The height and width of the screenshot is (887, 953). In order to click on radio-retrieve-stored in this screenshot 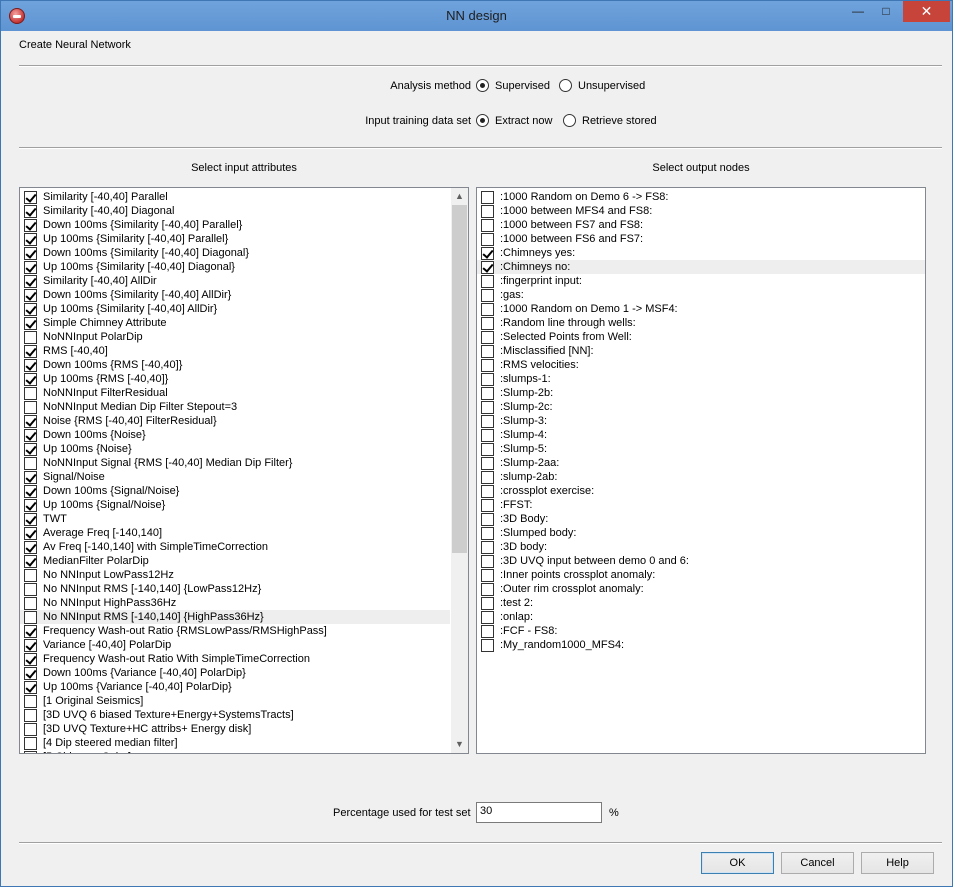, I will do `click(569, 120)`.